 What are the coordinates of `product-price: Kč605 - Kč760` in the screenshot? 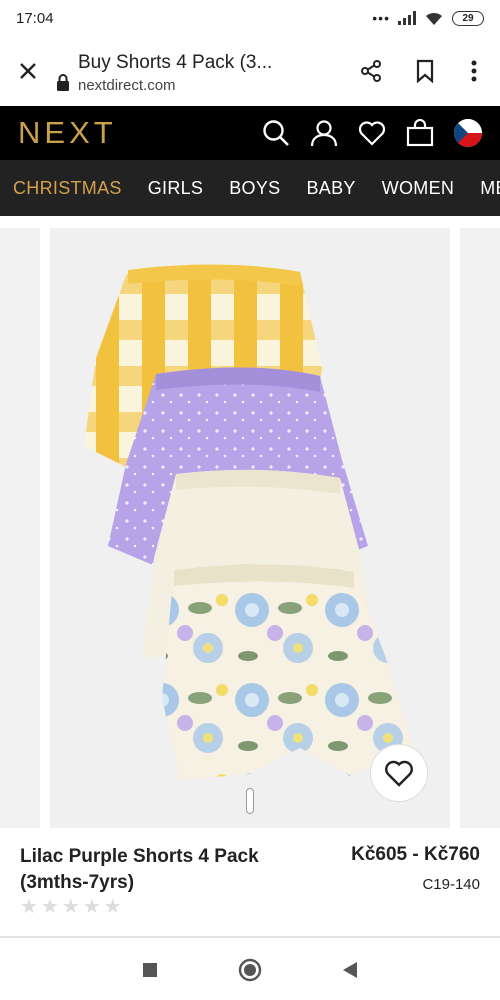 It's located at (415, 854).